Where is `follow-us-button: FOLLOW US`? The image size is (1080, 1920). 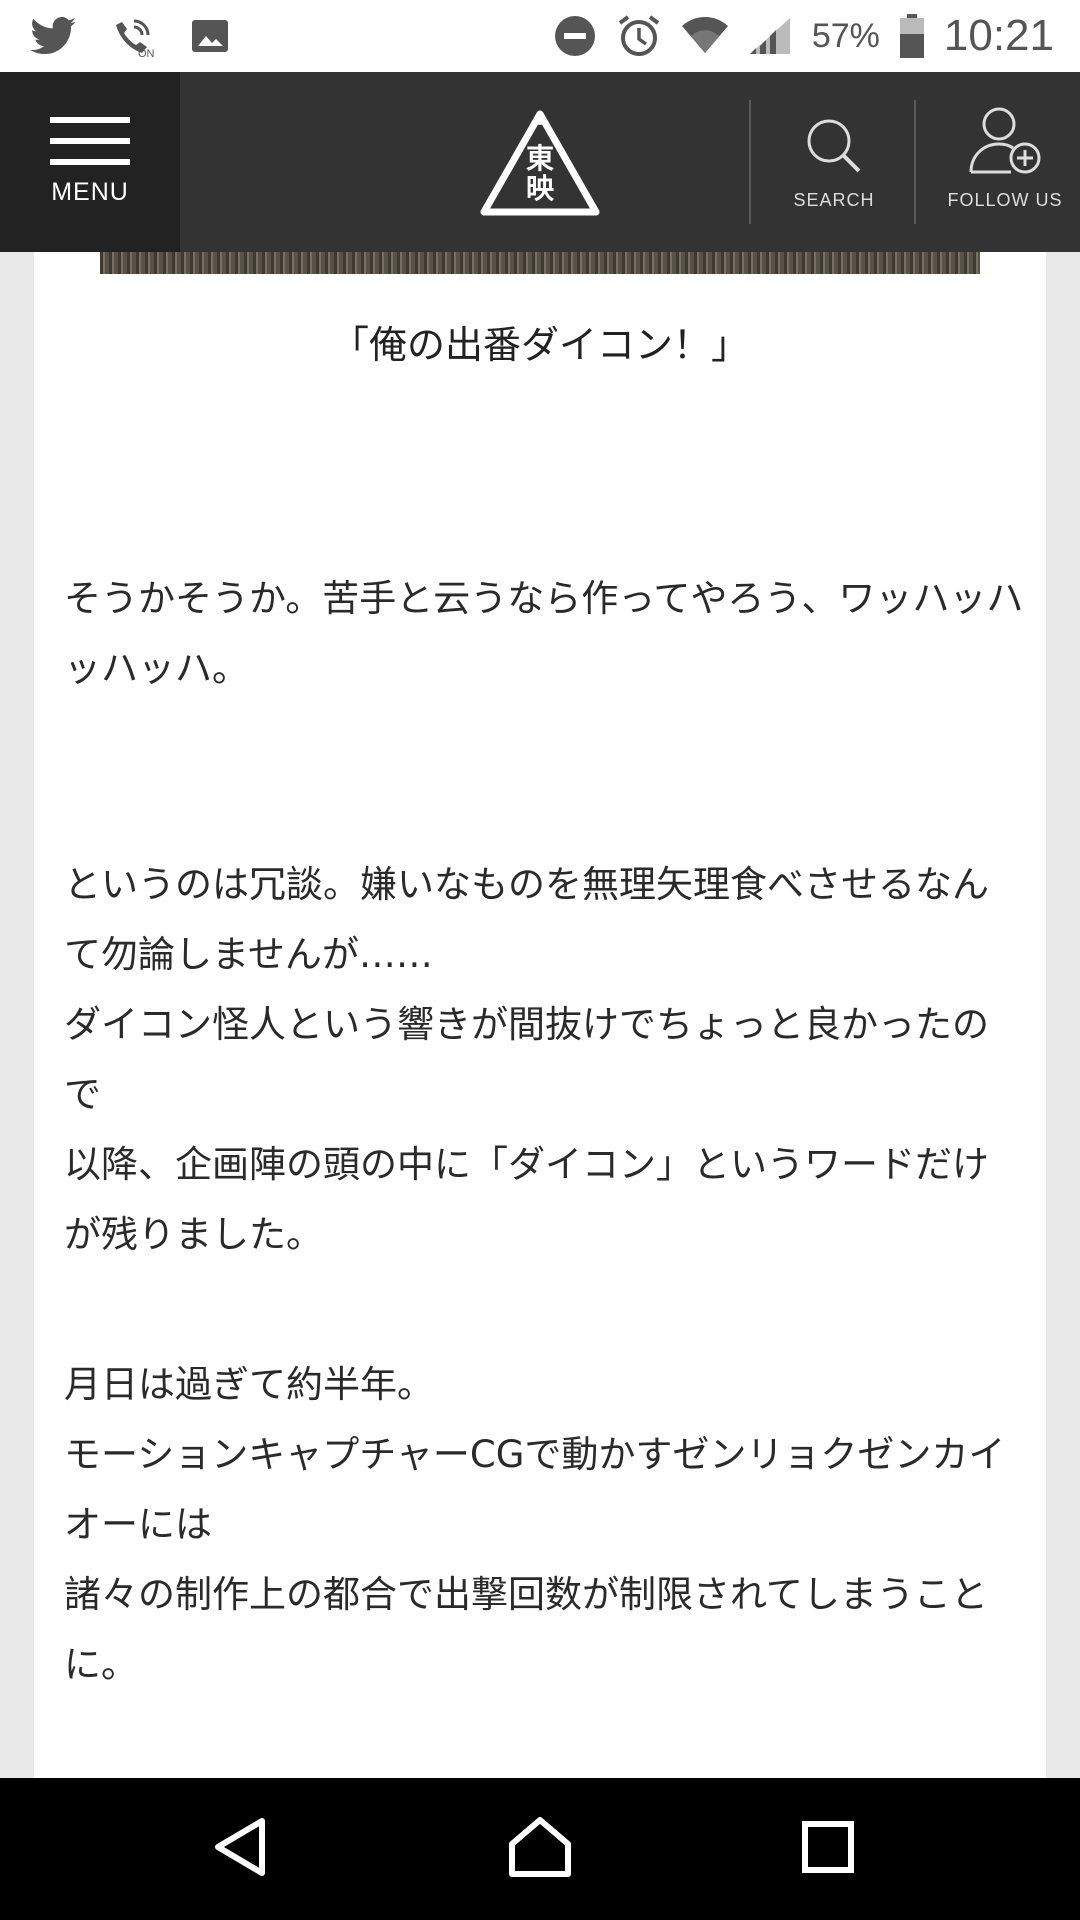 follow-us-button: FOLLOW US is located at coordinates (1005, 162).